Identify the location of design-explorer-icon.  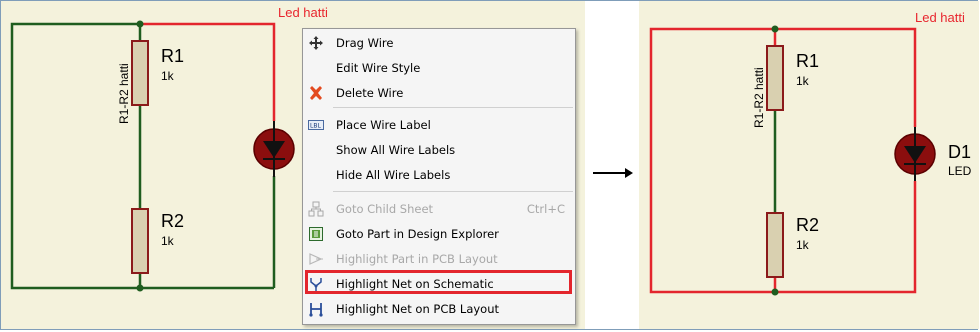
(316, 234).